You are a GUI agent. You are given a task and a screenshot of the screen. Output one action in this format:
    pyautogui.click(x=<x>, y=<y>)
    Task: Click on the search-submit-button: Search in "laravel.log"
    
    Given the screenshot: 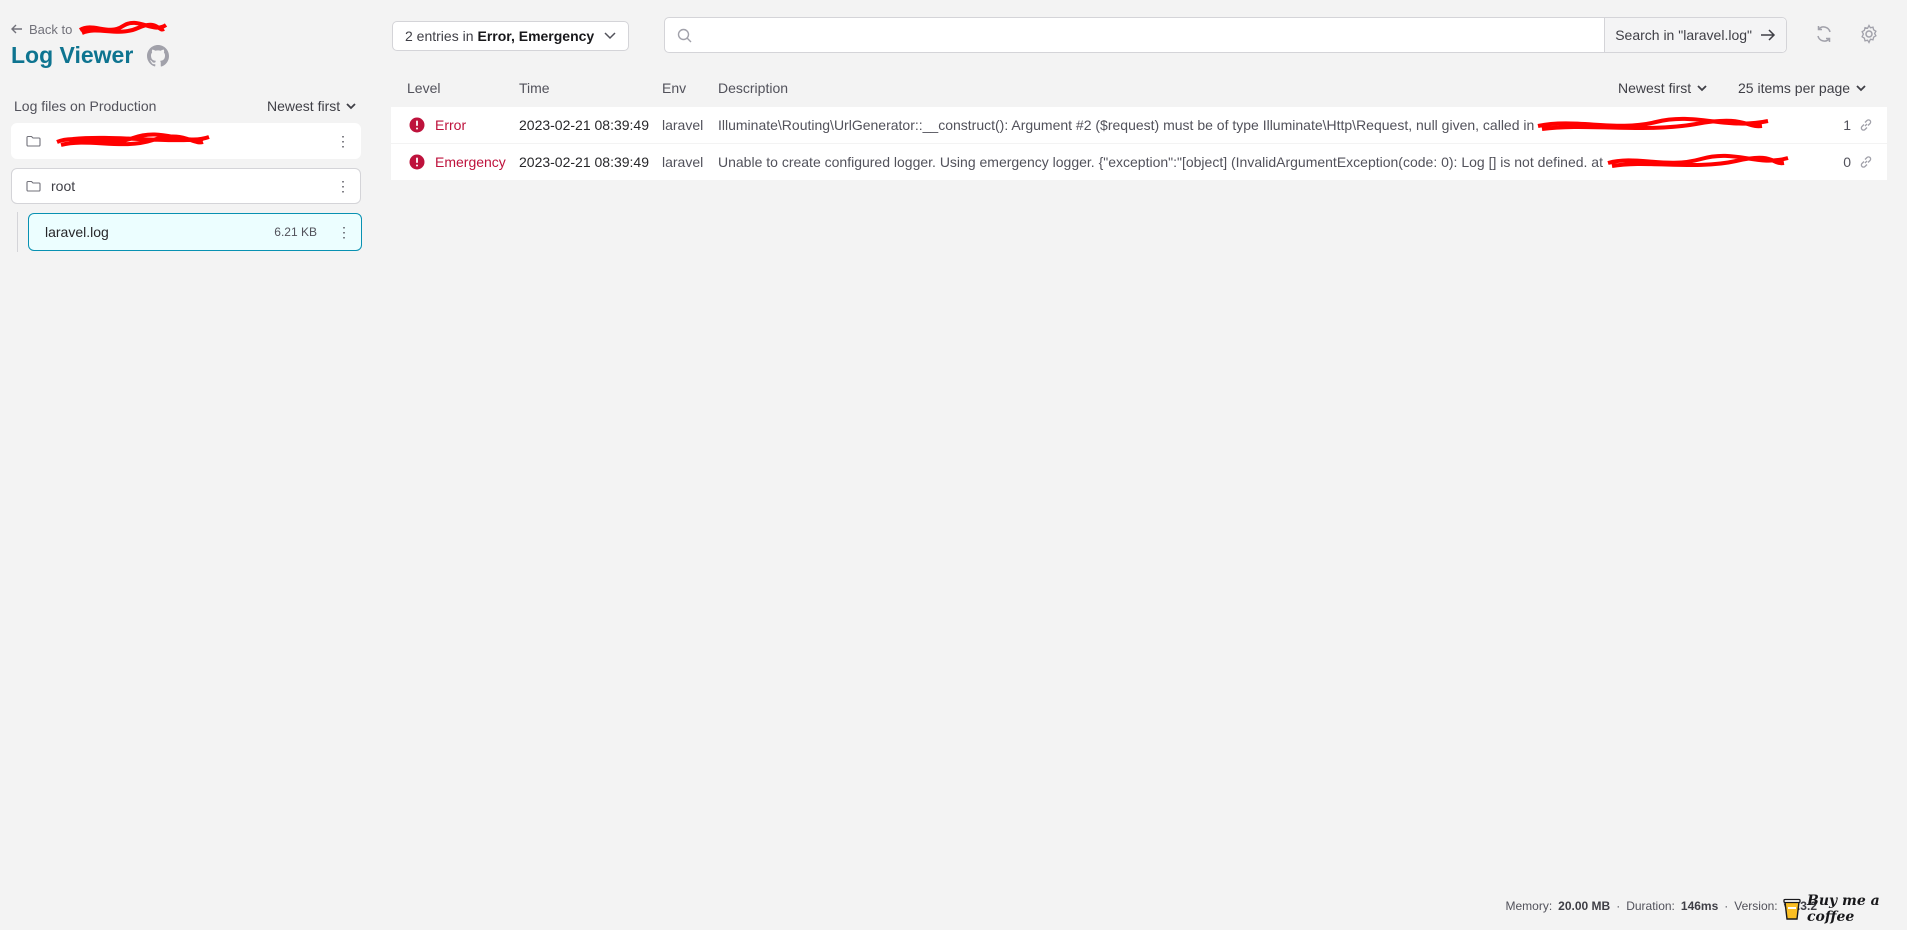 What is the action you would take?
    pyautogui.click(x=1695, y=35)
    